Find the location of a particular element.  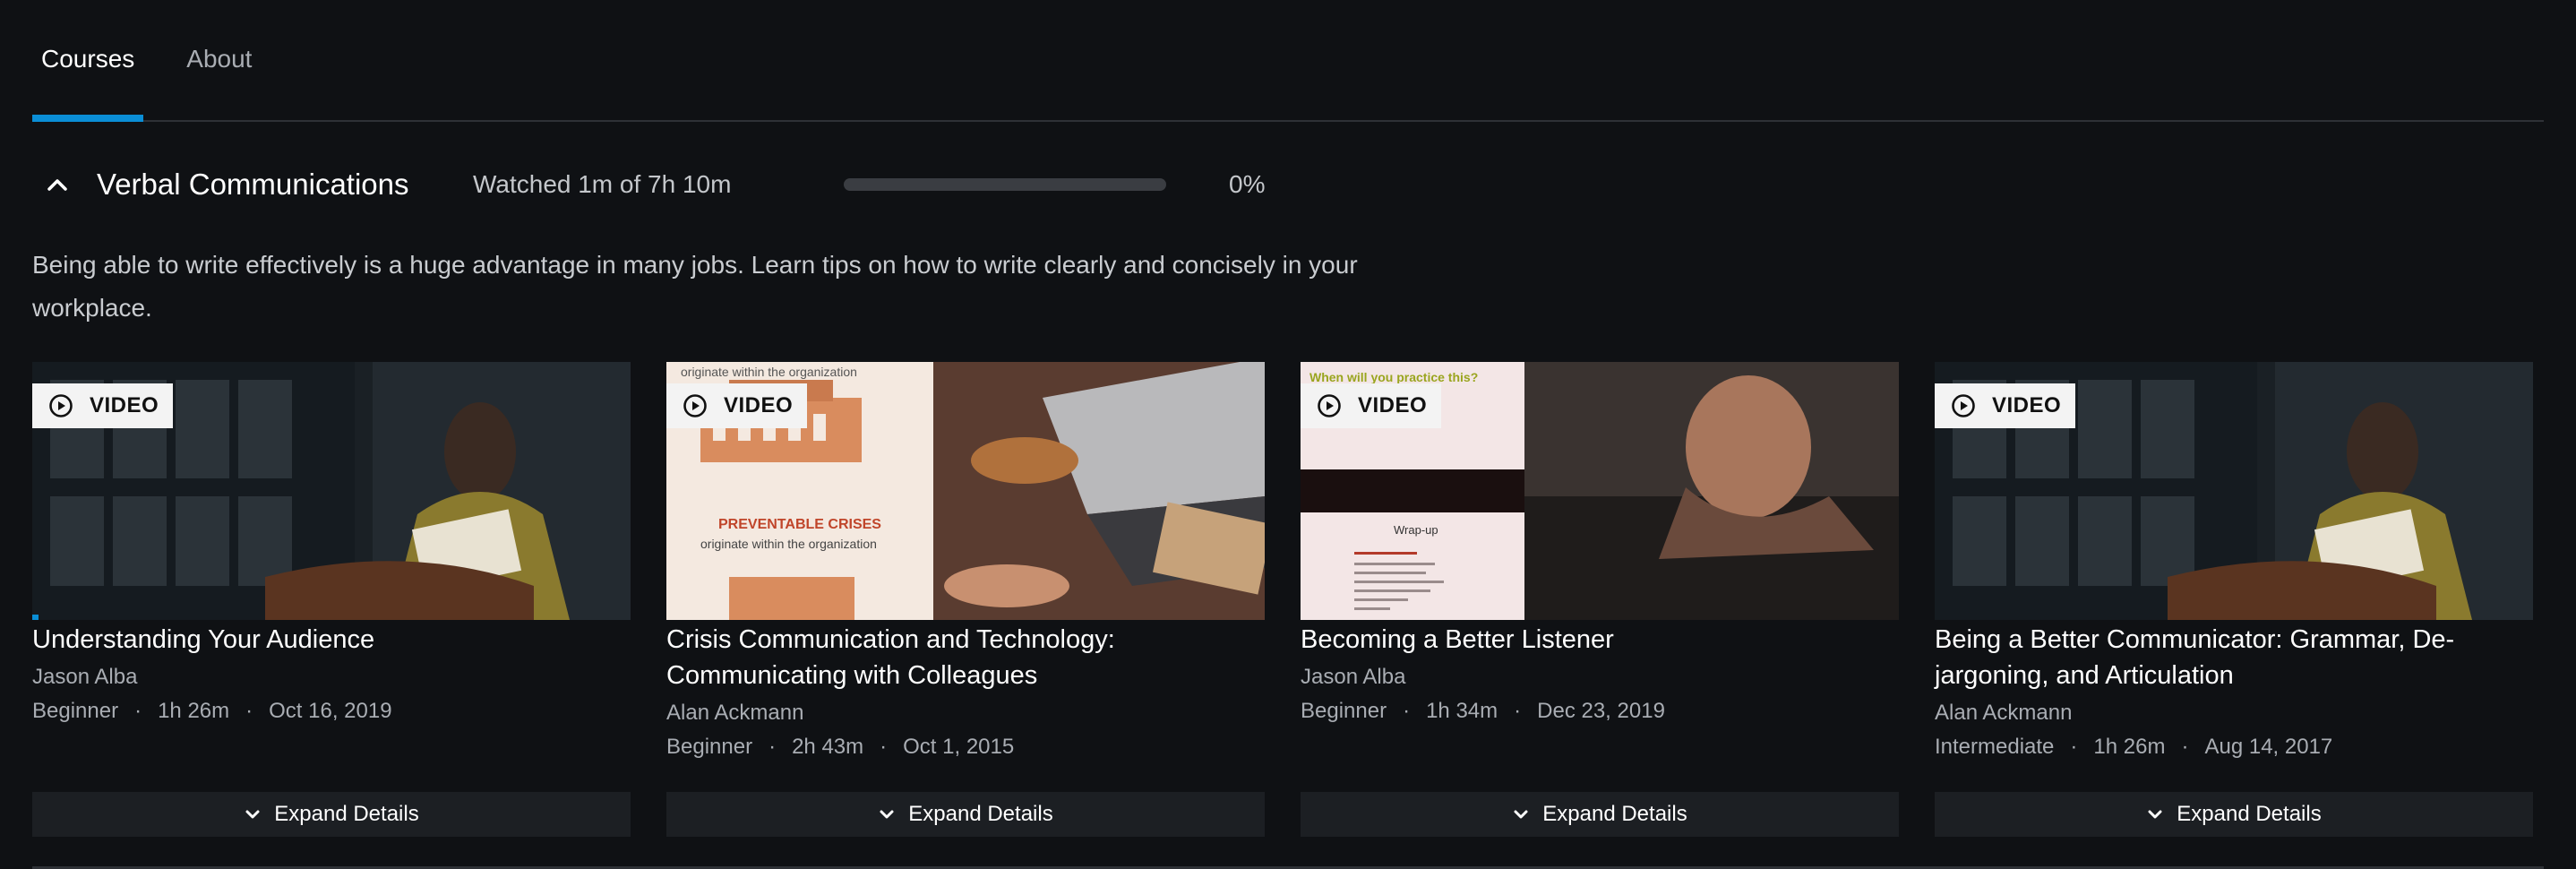

tab-bar: Courses About is located at coordinates (1288, 61).